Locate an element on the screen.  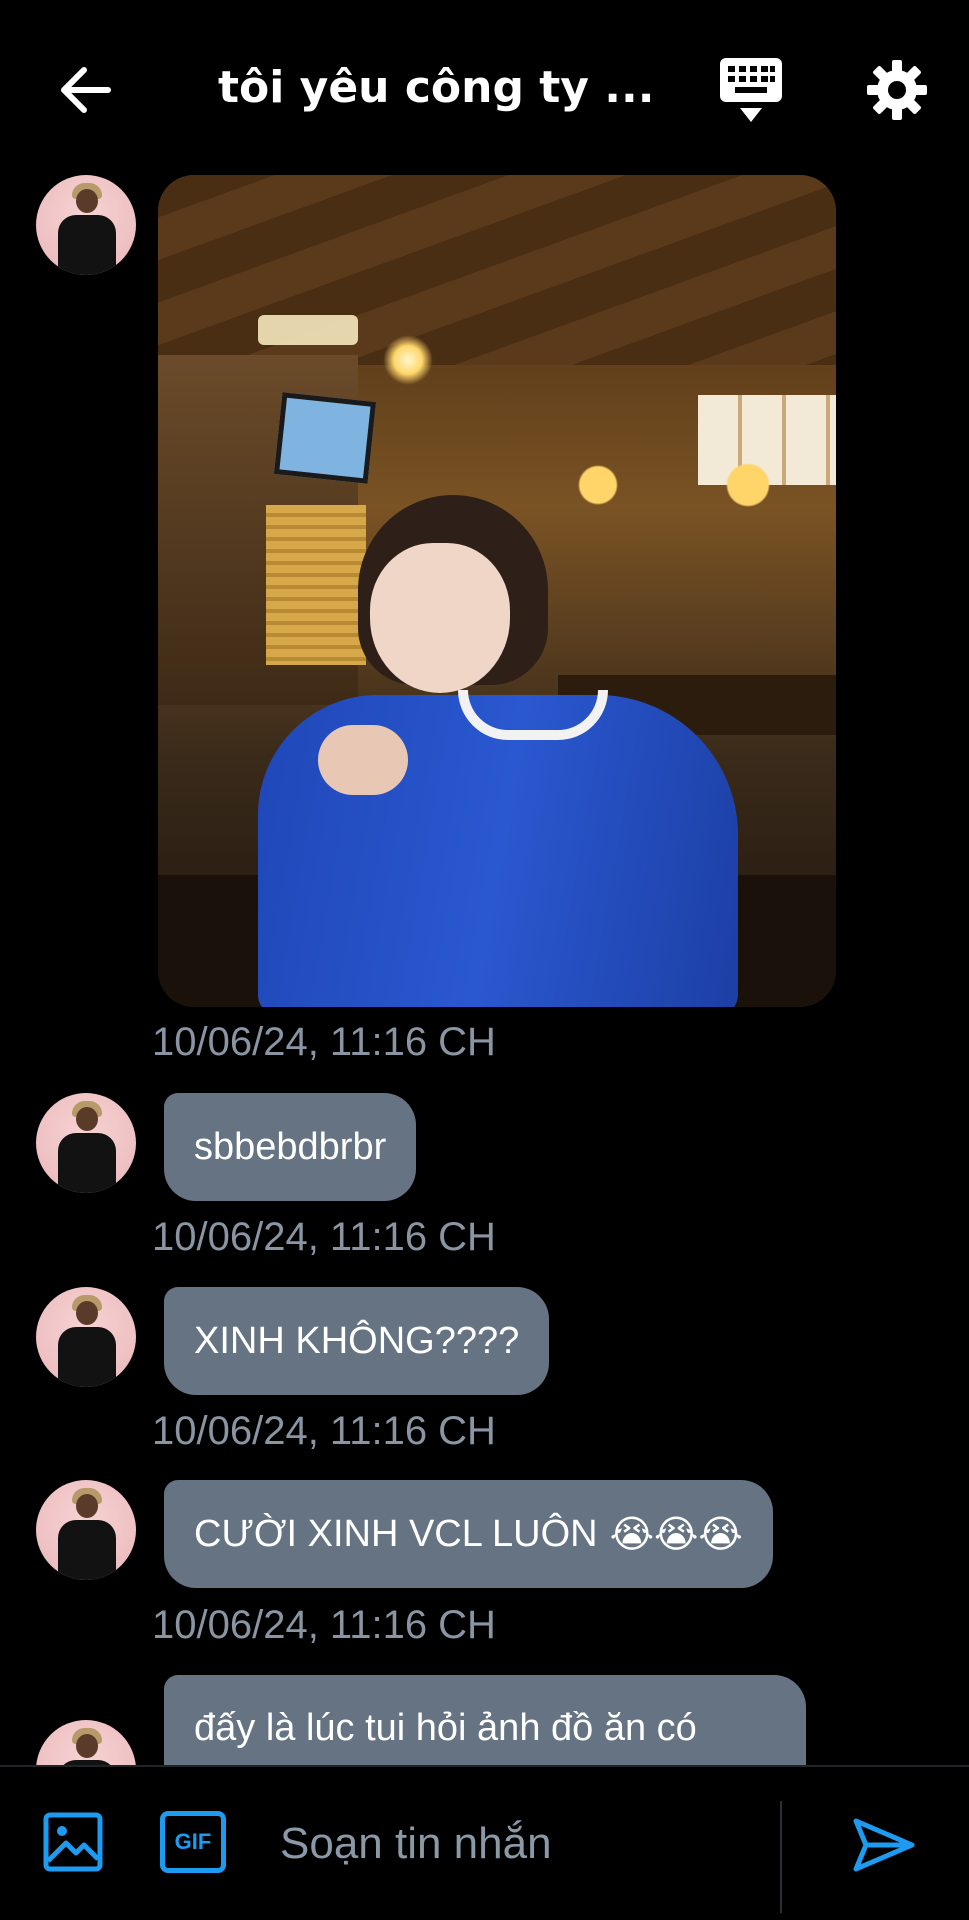
back-button is located at coordinates (85, 90).